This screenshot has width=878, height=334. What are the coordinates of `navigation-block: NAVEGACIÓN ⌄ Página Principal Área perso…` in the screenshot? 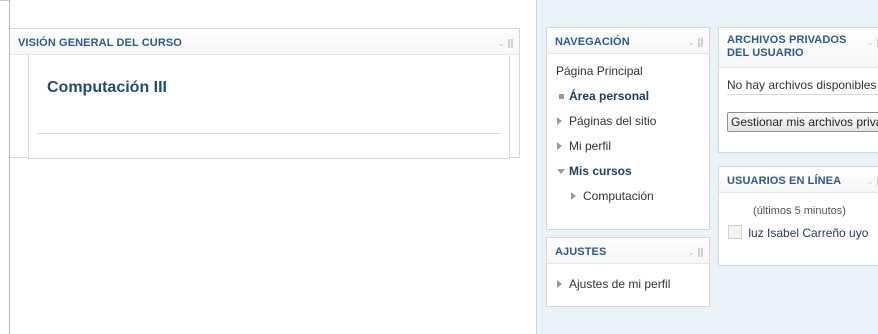 It's located at (628, 128).